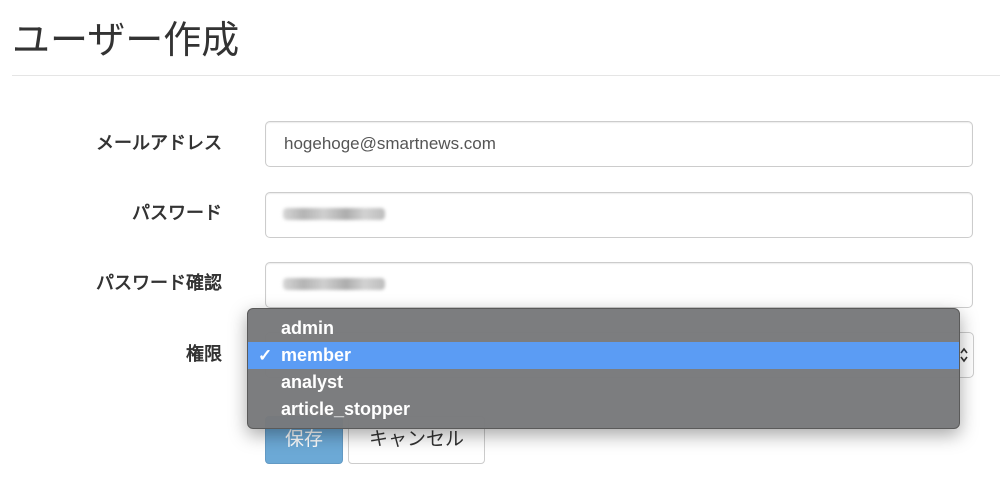 The height and width of the screenshot is (485, 1000). I want to click on email-label: メールアドレス, so click(159, 143).